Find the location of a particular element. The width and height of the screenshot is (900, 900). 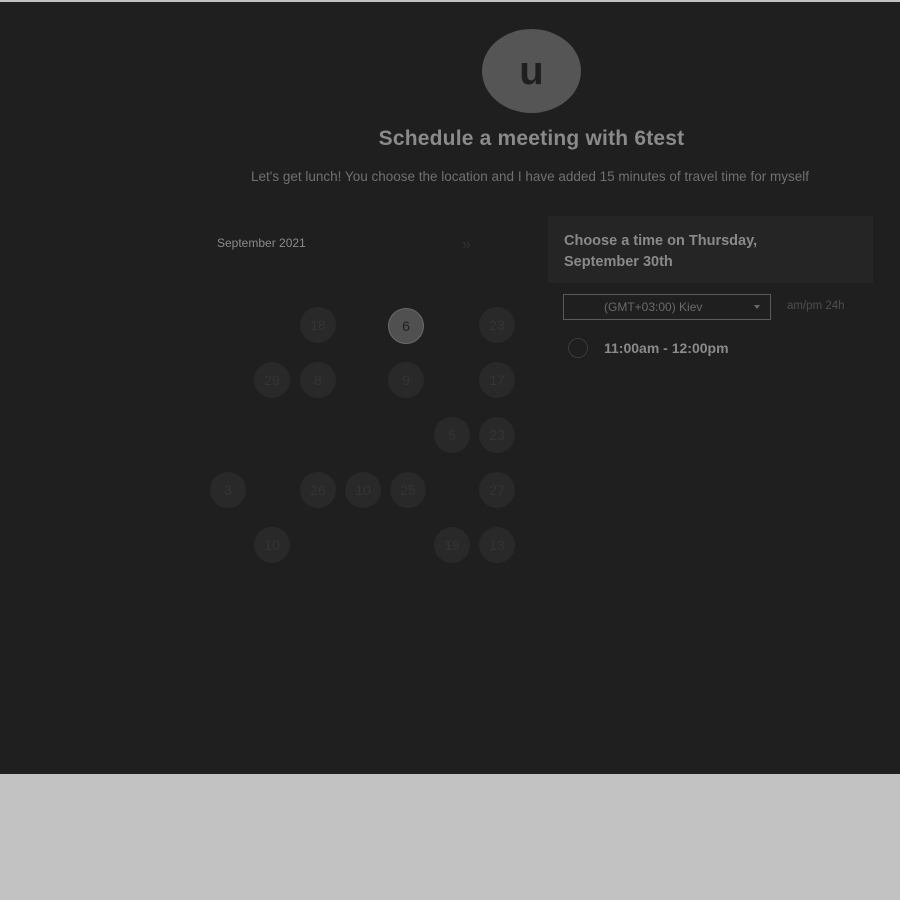

calendar-day: 25 is located at coordinates (408, 490).